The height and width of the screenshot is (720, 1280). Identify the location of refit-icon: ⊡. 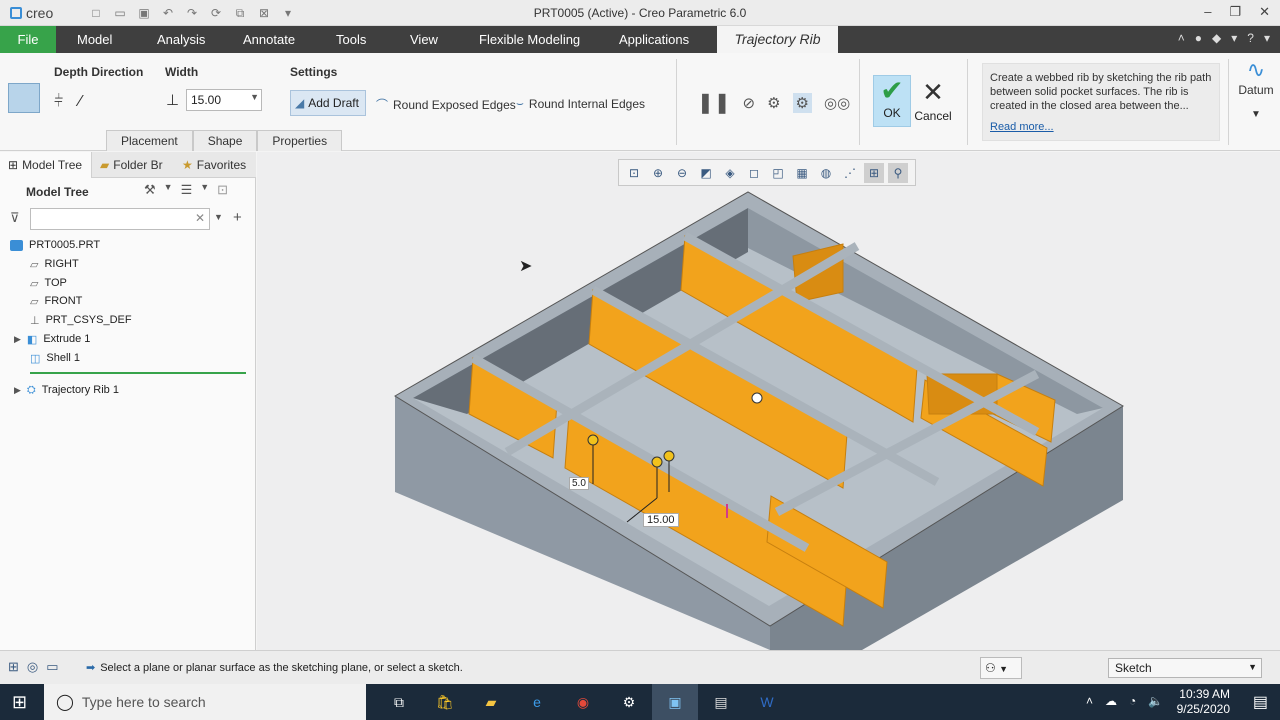
(634, 173).